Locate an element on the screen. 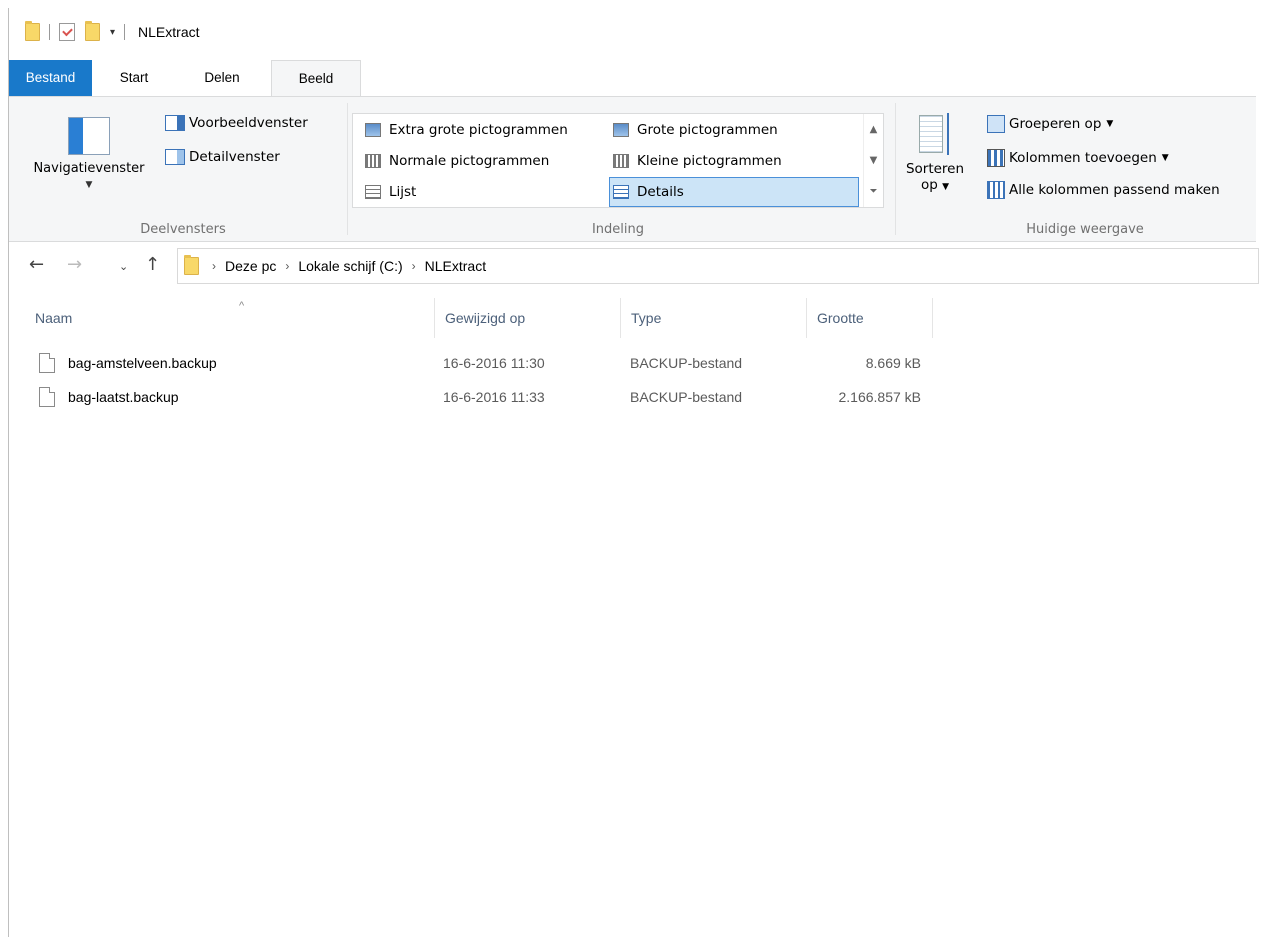 This screenshot has width=1266, height=937. fit-columns-icon is located at coordinates (996, 190).